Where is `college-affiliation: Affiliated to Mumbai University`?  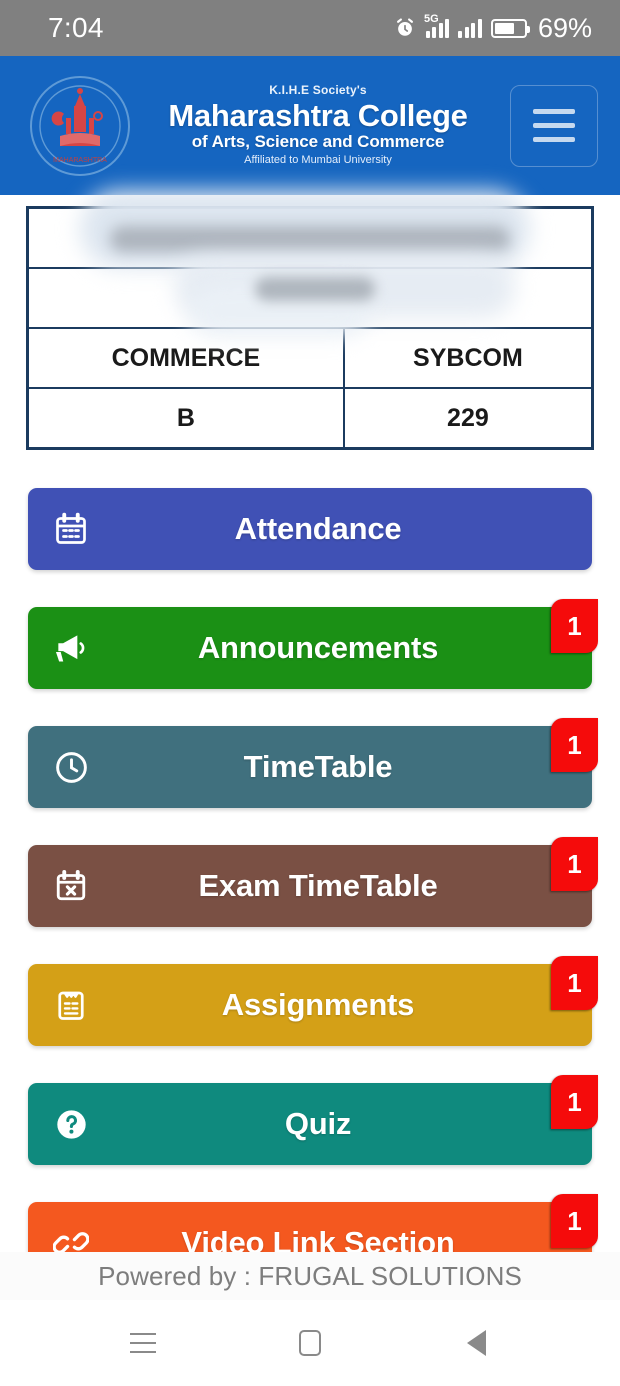
college-affiliation: Affiliated to Mumbai University is located at coordinates (318, 160).